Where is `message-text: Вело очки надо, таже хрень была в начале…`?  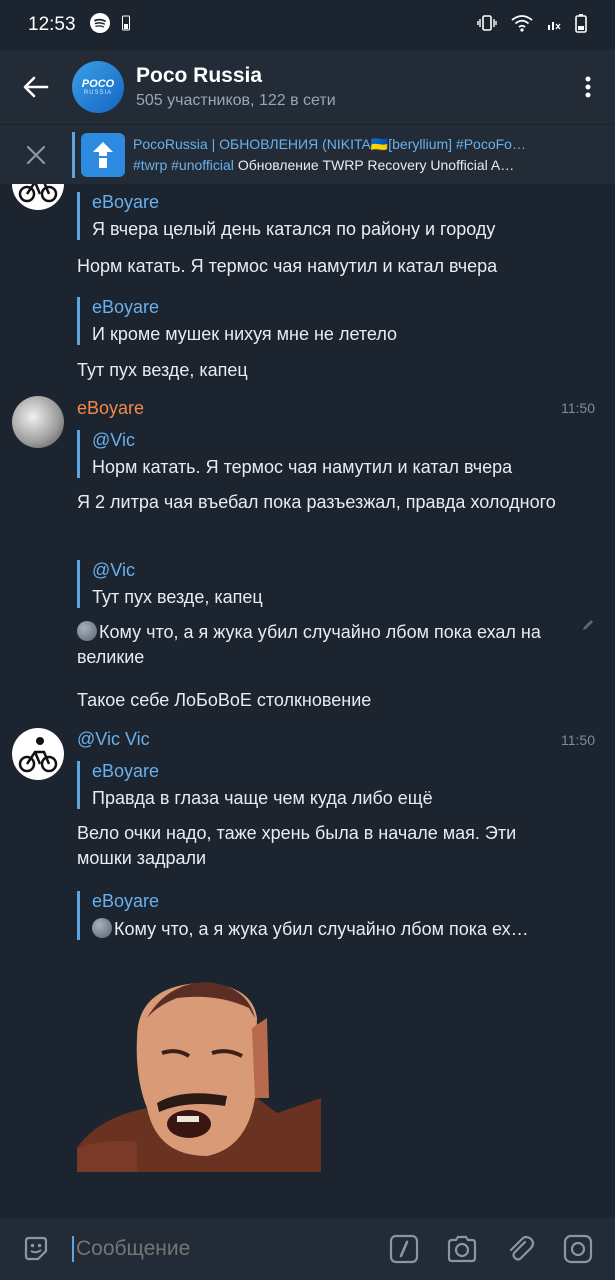
message-text: Вело очки надо, таже хрень была в начале… is located at coordinates (297, 845).